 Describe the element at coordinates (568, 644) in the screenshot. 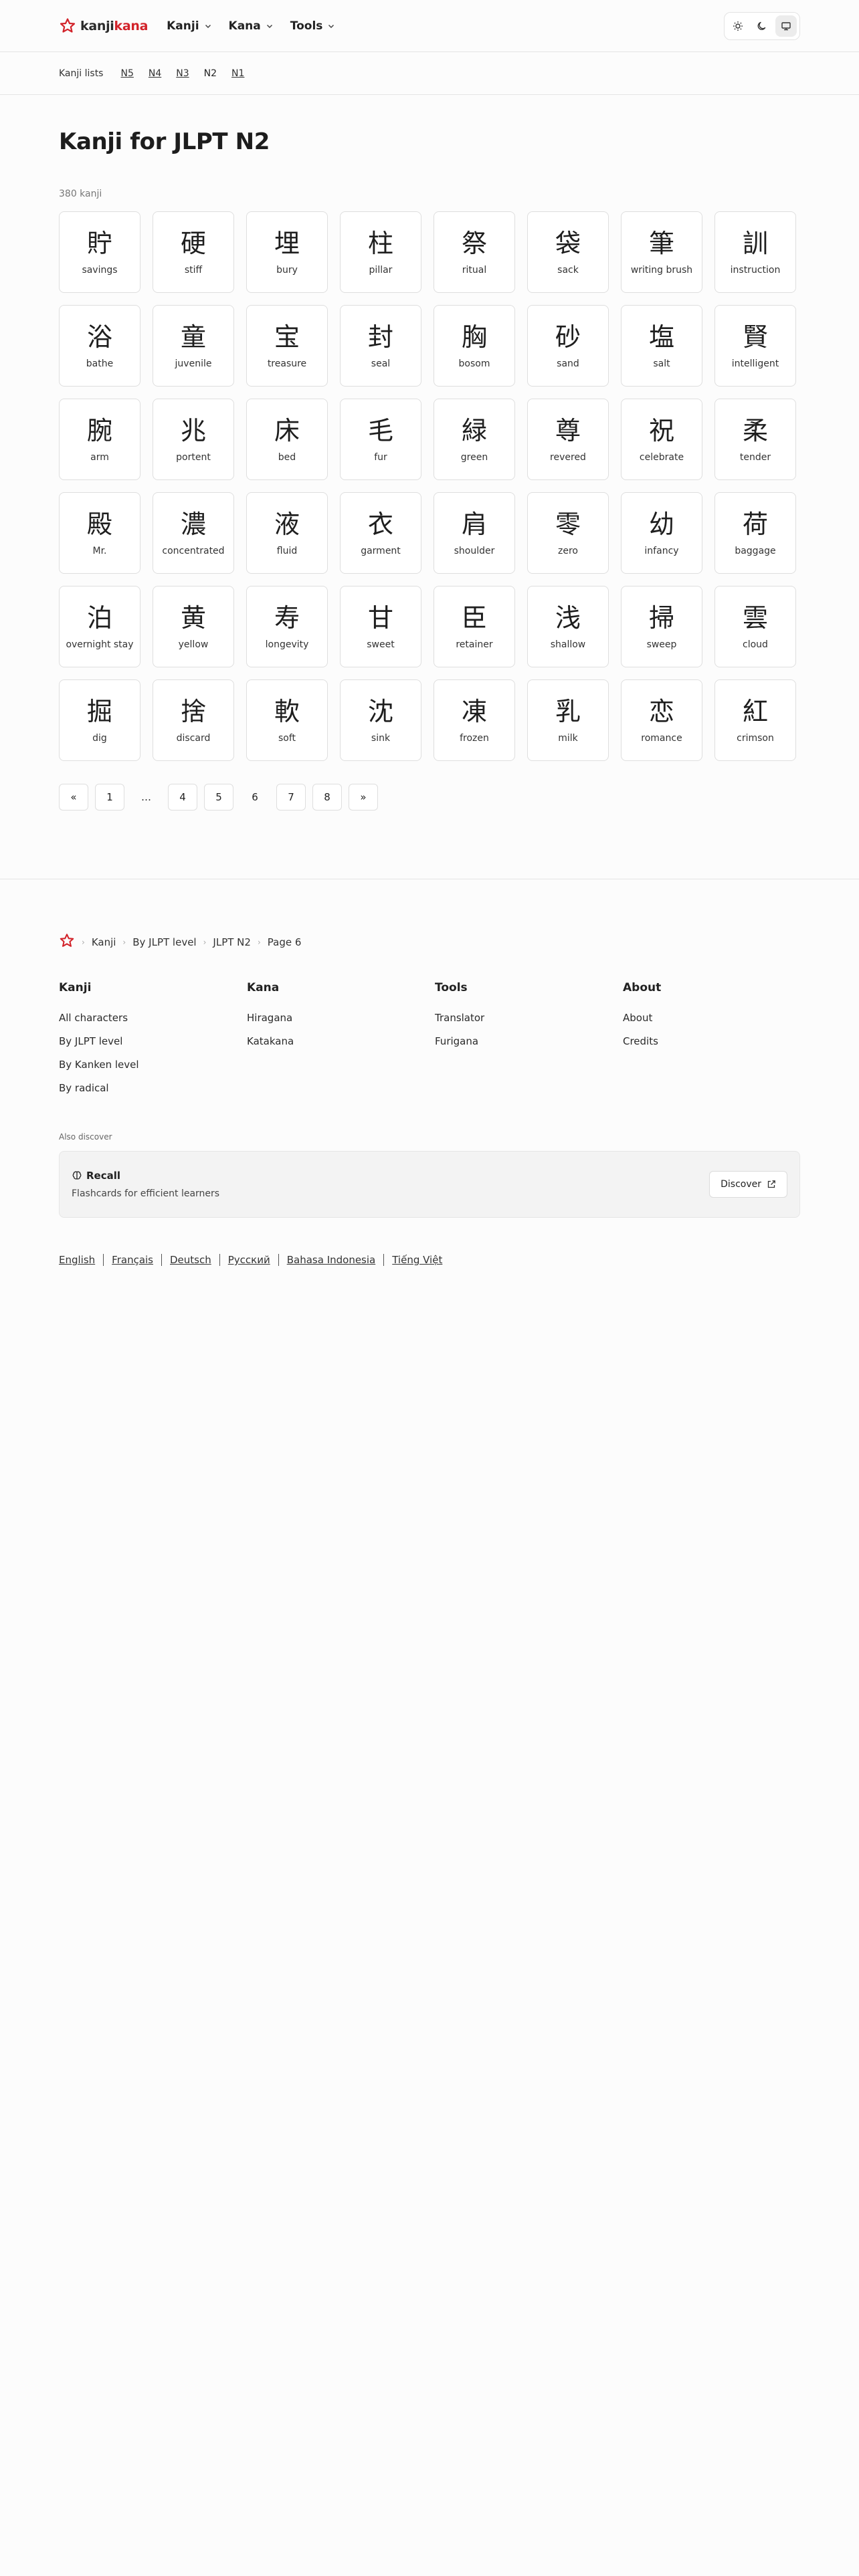

I see `kanji-meaning: shallow` at that location.